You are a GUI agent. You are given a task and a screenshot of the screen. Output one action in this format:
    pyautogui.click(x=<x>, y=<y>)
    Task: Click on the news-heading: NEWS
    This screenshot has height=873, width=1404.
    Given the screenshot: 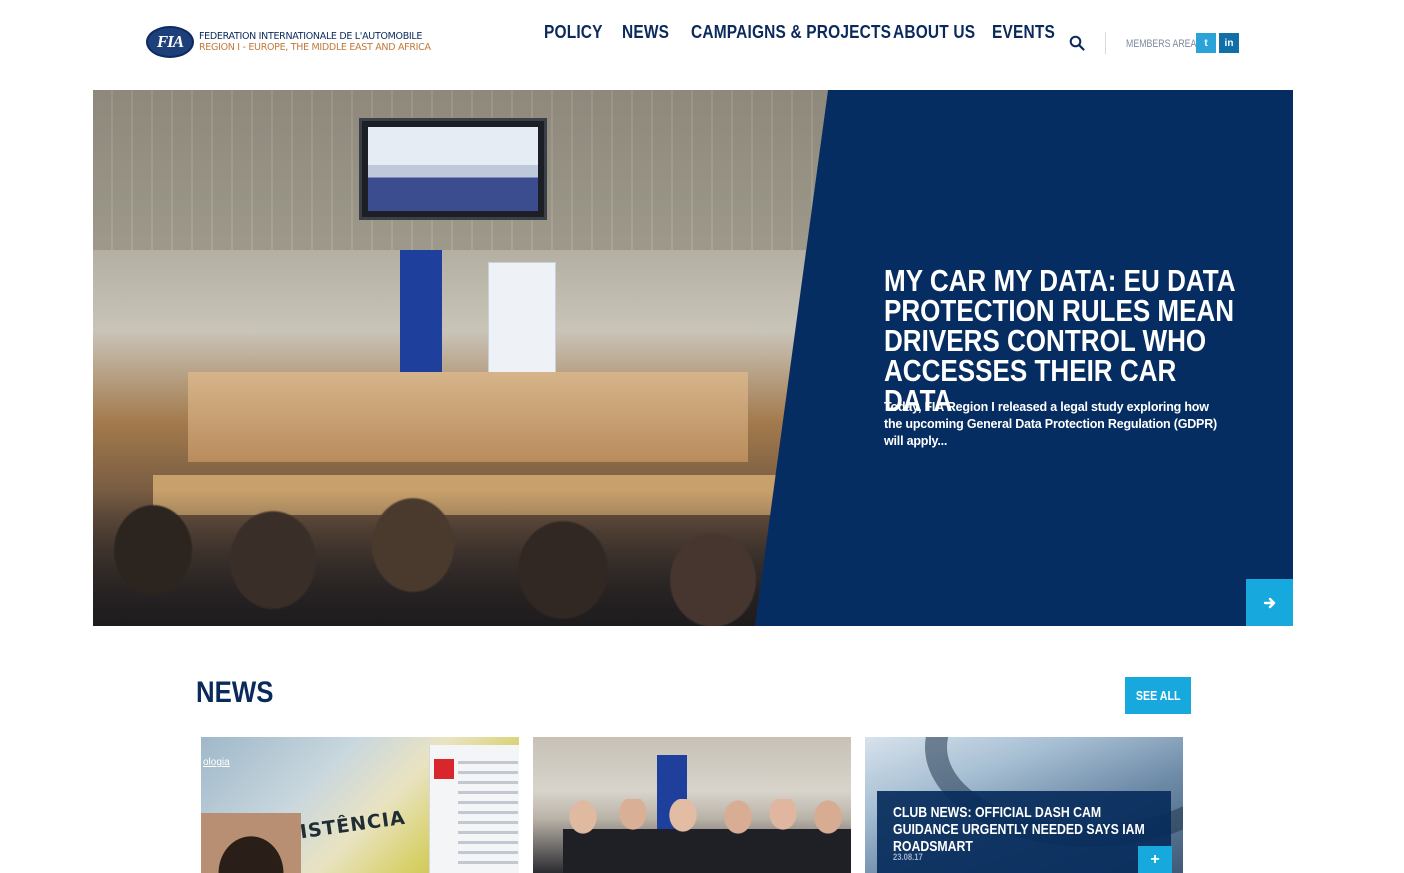 What is the action you would take?
    pyautogui.click(x=235, y=692)
    